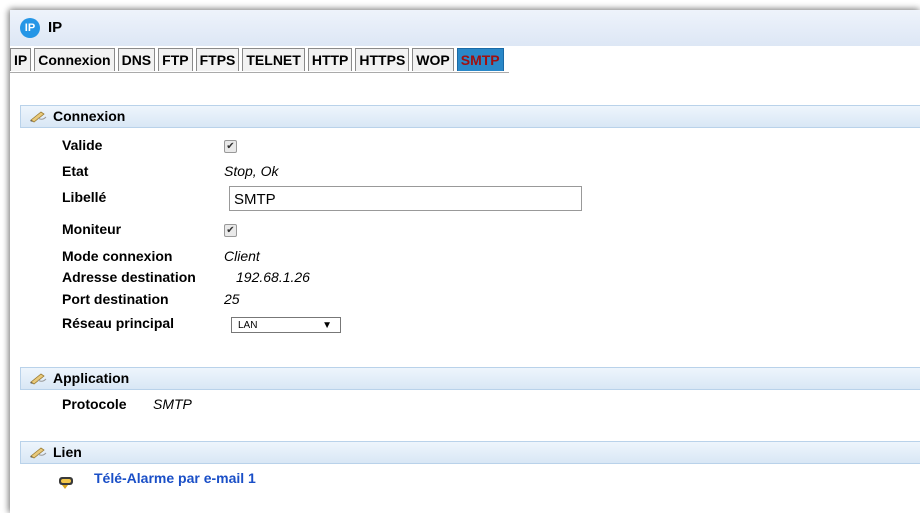 This screenshot has height=513, width=920. What do you see at coordinates (84, 197) in the screenshot?
I see `libelle-label: Libellé` at bounding box center [84, 197].